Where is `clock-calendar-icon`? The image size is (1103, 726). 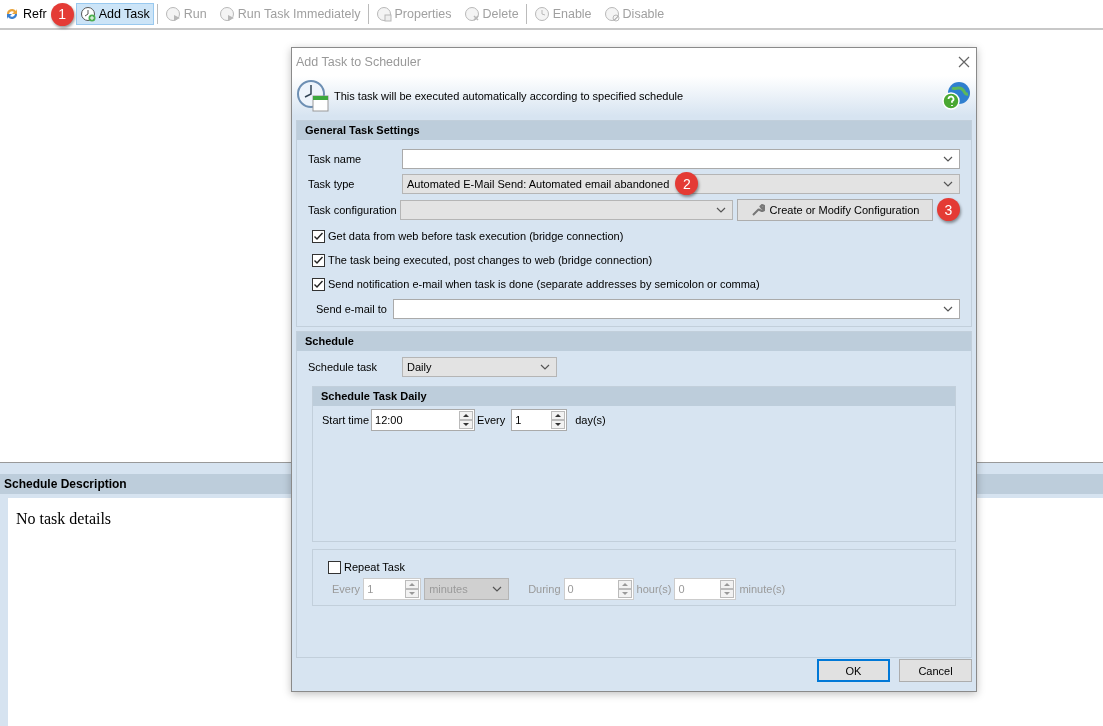 clock-calendar-icon is located at coordinates (313, 96).